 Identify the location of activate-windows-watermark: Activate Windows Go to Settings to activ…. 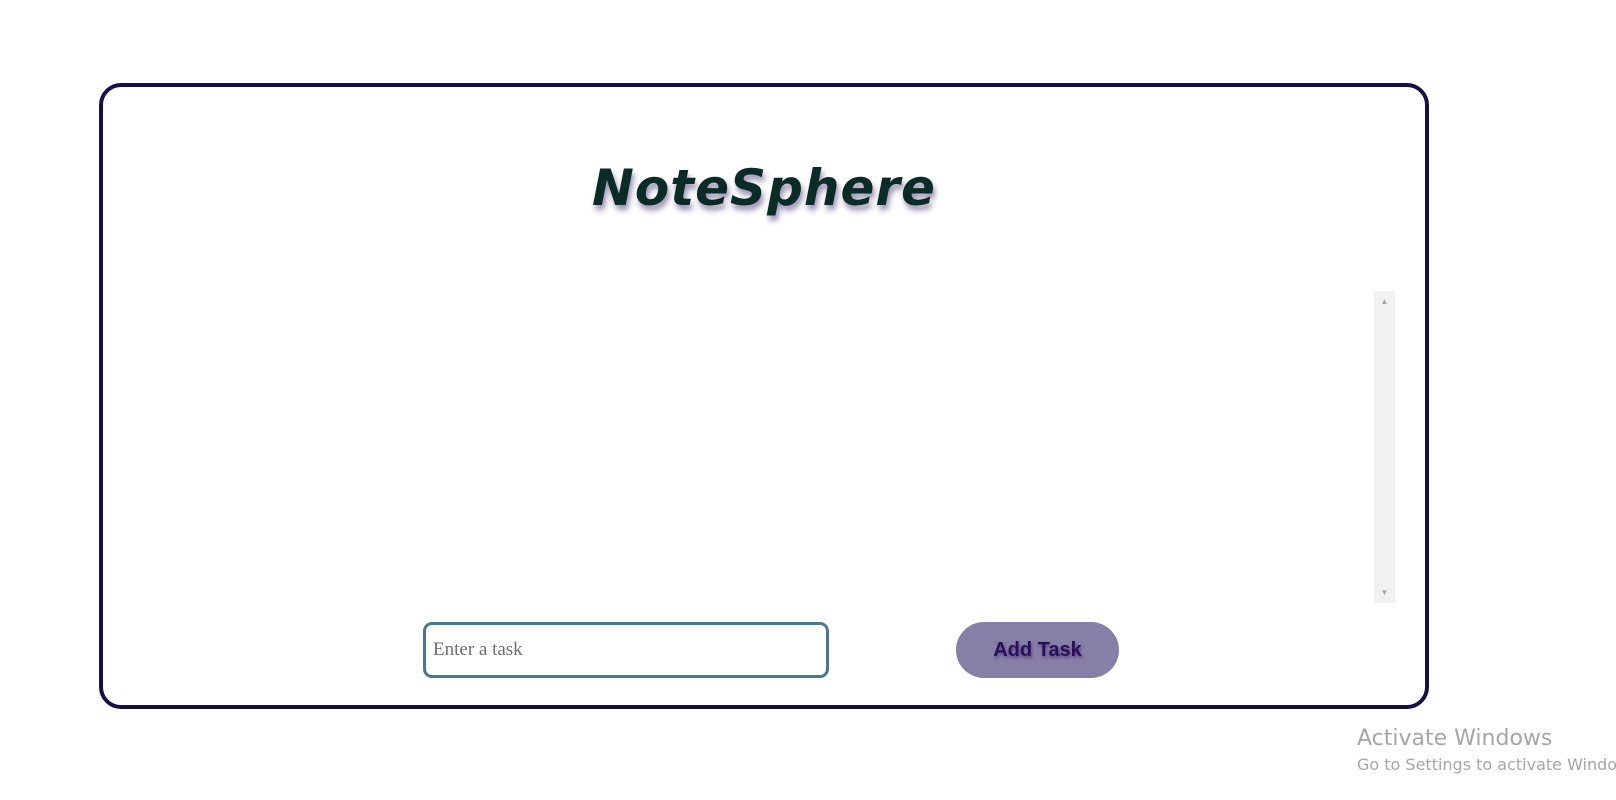
(1486, 750).